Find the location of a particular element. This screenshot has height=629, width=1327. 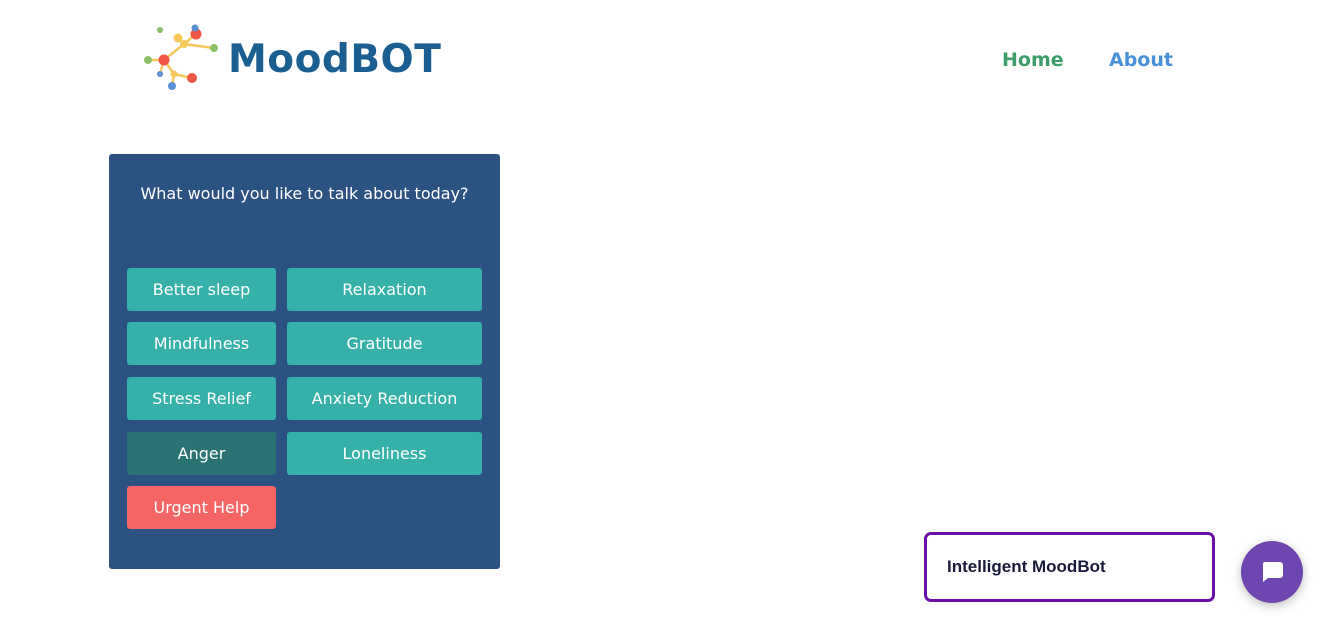

logo-network-icon is located at coordinates (181, 57).